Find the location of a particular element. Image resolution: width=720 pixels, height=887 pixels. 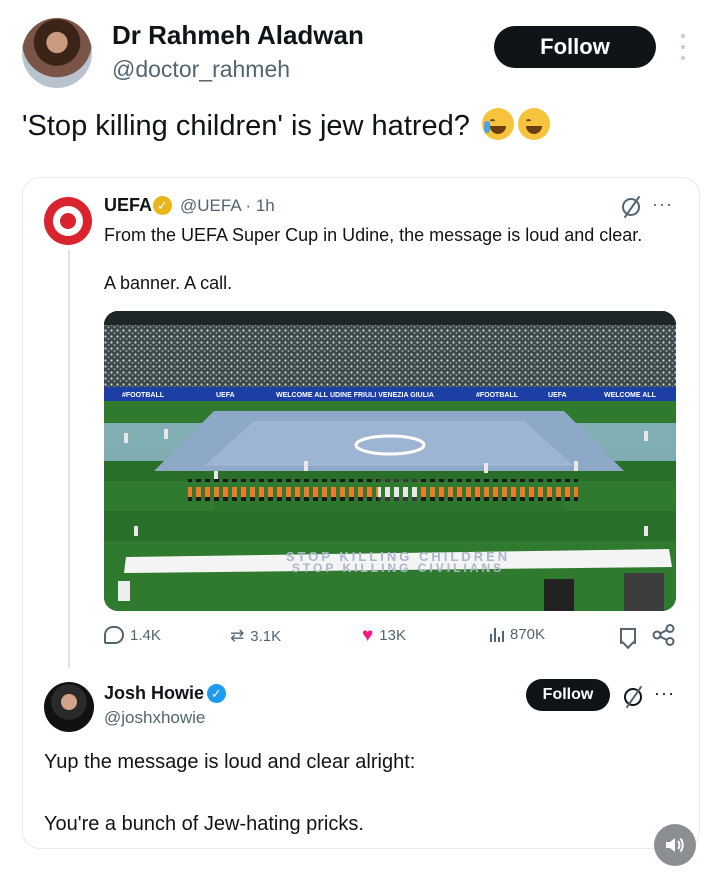

author-name: Dr Rahmeh Aladwan is located at coordinates (238, 35).